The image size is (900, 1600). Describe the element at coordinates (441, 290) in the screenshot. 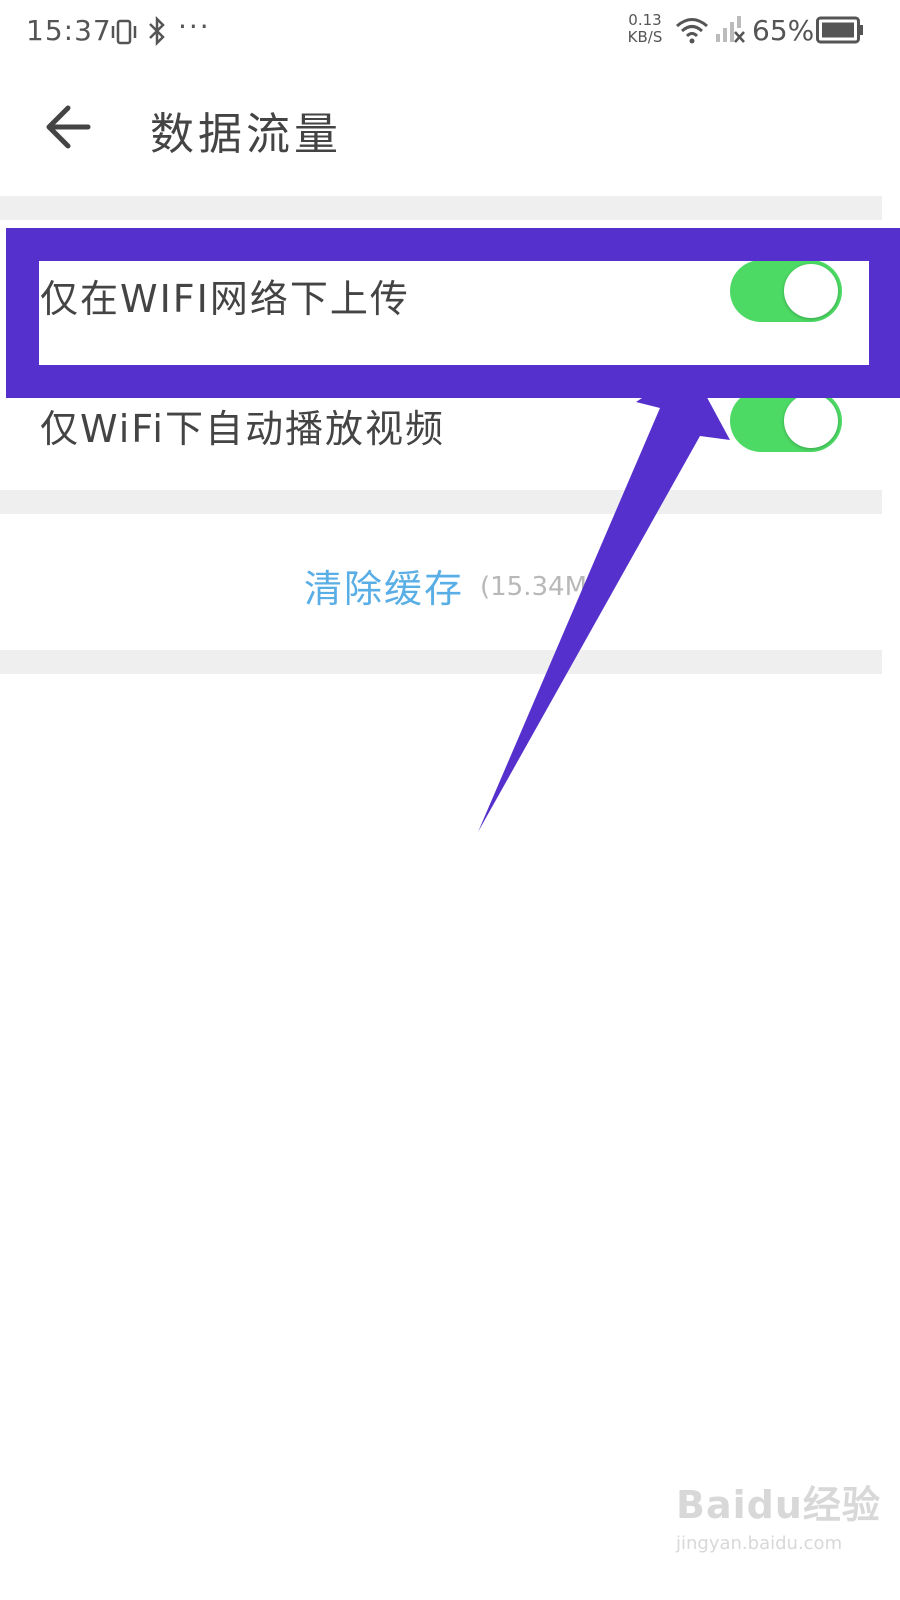

I see `setting-row-wifi-upload: 仅在WIFI网络下上传` at that location.